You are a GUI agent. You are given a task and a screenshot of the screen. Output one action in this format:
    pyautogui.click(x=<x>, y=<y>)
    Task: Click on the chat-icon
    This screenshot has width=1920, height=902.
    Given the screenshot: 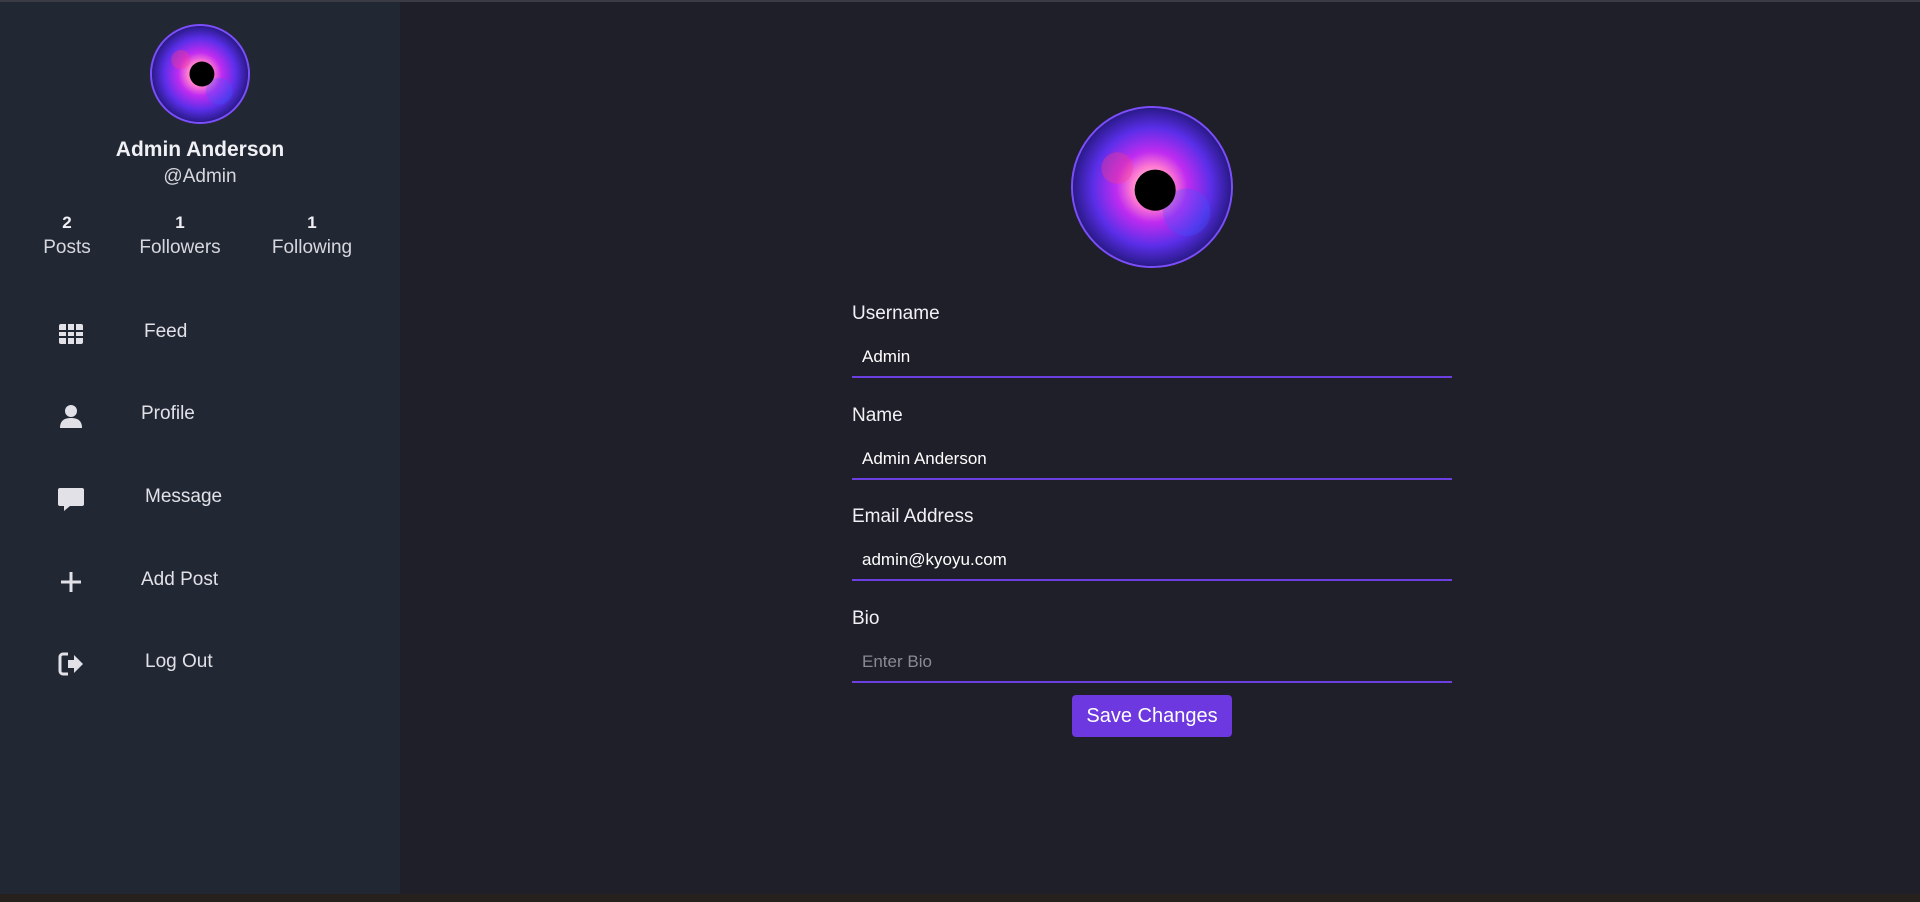 What is the action you would take?
    pyautogui.click(x=71, y=499)
    